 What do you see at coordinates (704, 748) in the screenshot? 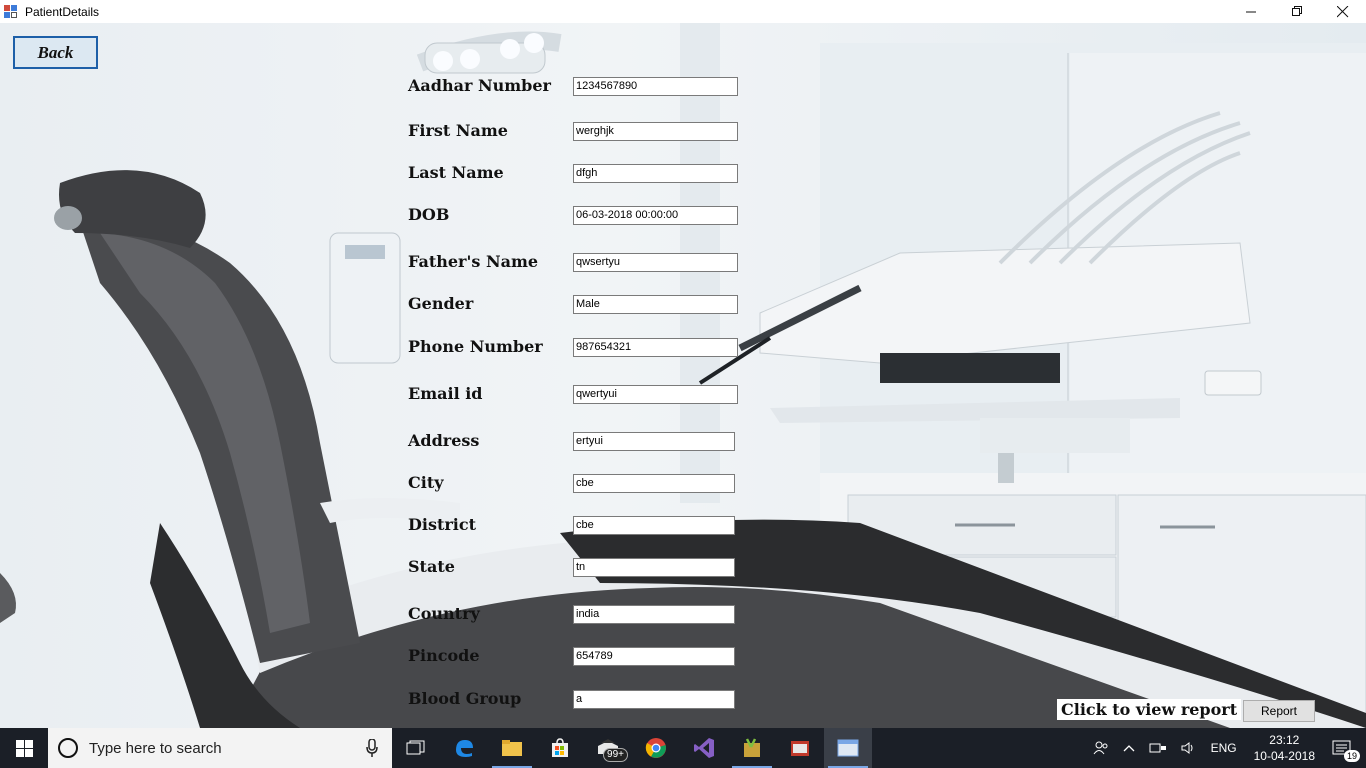
I see `visual-studio-icon` at bounding box center [704, 748].